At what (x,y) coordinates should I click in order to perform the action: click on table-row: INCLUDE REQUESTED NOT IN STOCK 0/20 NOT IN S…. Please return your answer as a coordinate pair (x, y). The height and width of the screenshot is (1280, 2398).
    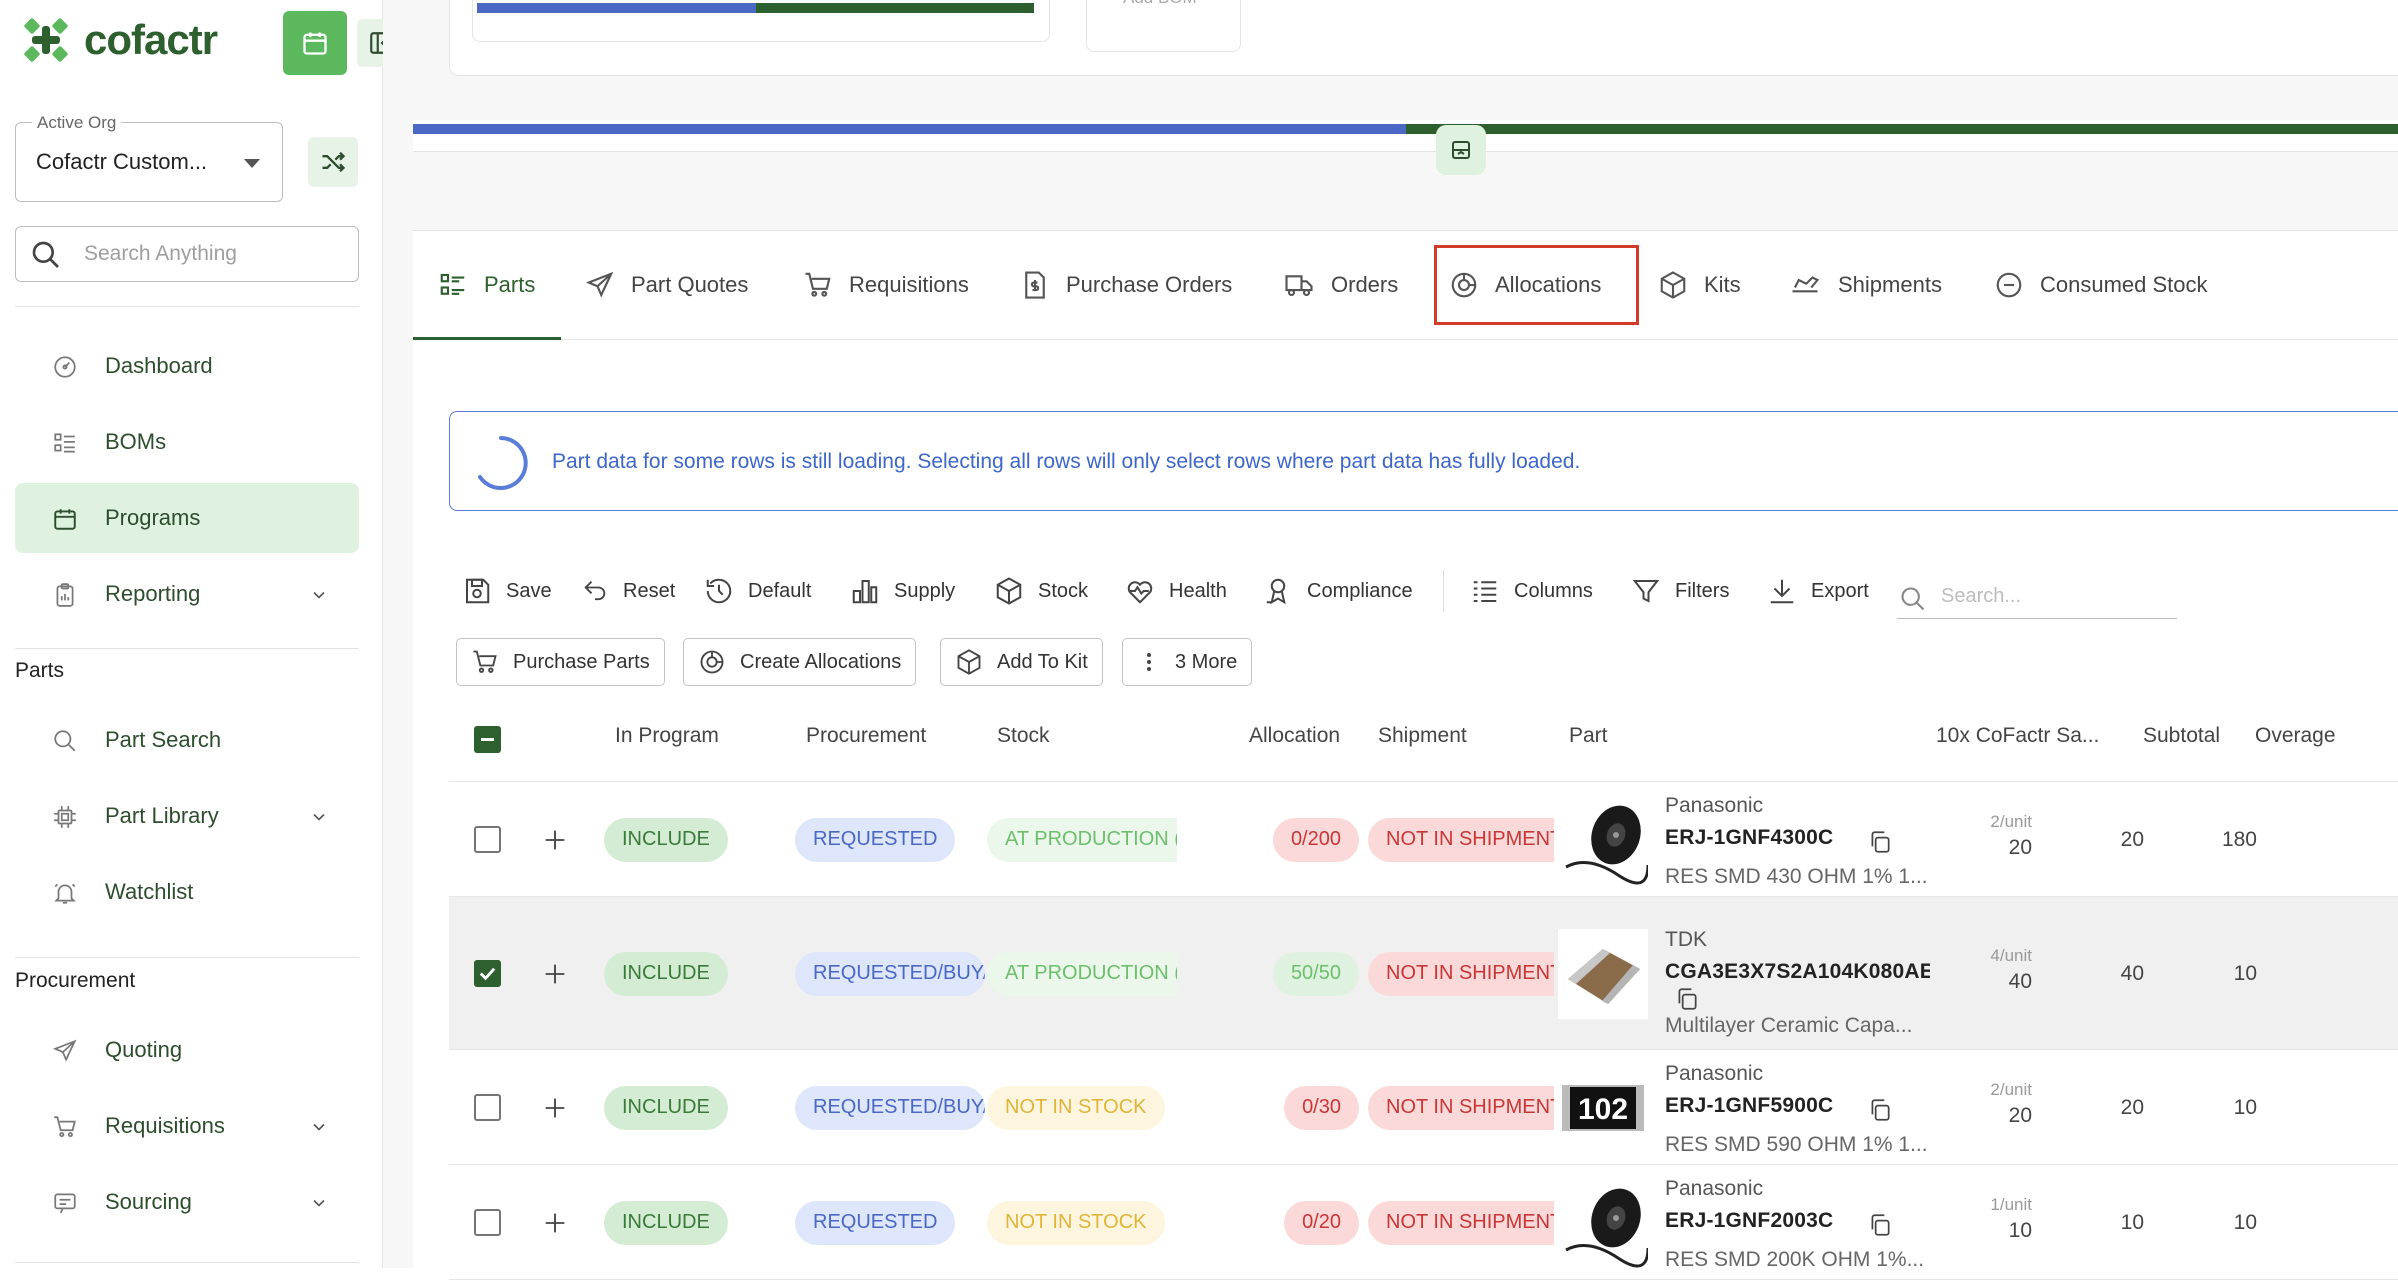
    Looking at the image, I should click on (1423, 1222).